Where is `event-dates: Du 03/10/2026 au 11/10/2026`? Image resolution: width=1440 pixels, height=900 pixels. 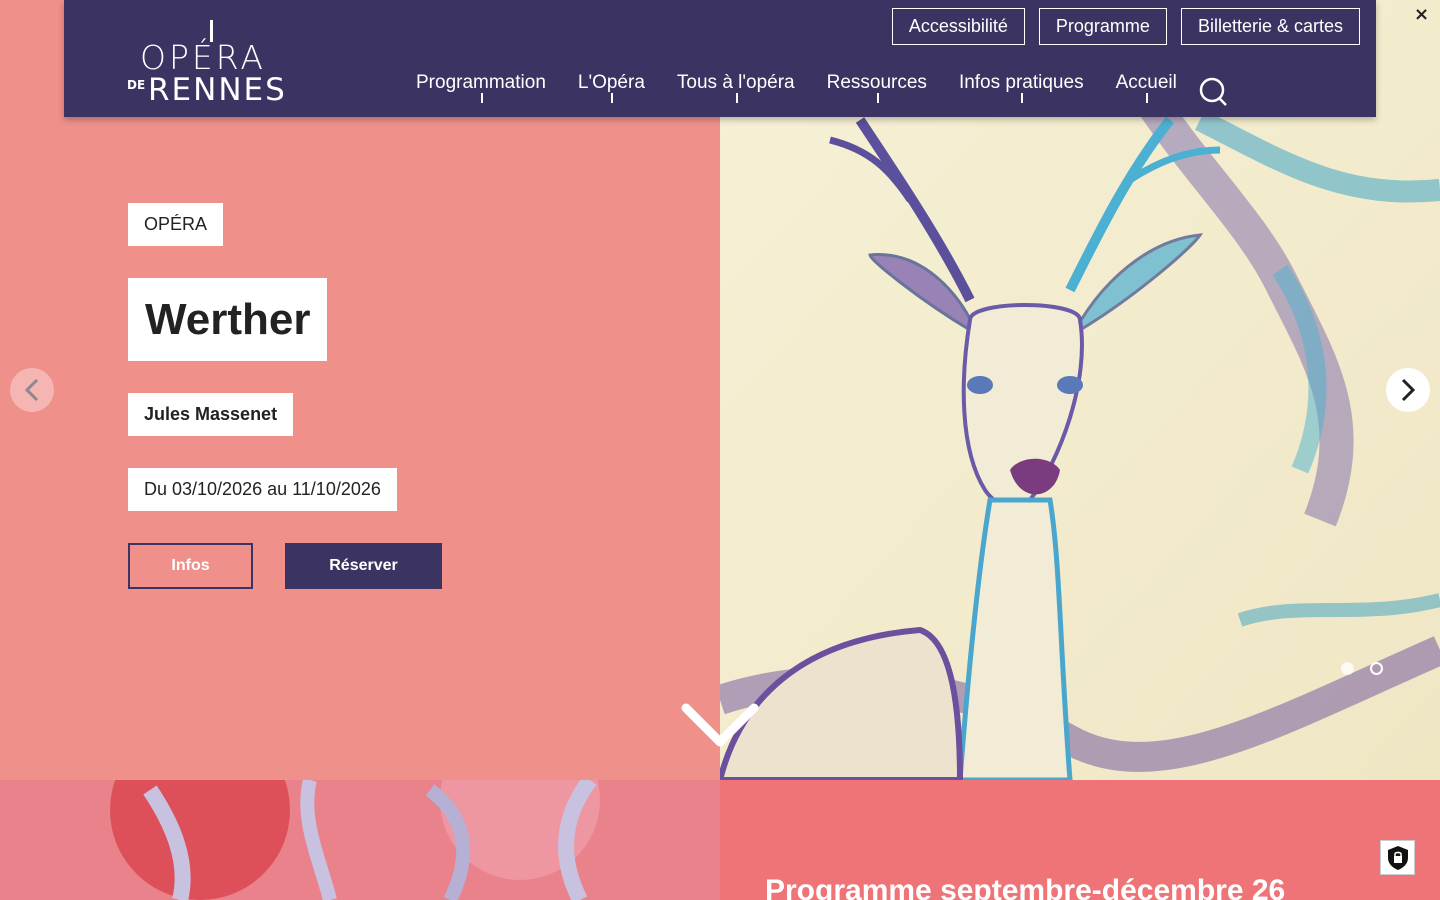 event-dates: Du 03/10/2026 au 11/10/2026 is located at coordinates (262, 489).